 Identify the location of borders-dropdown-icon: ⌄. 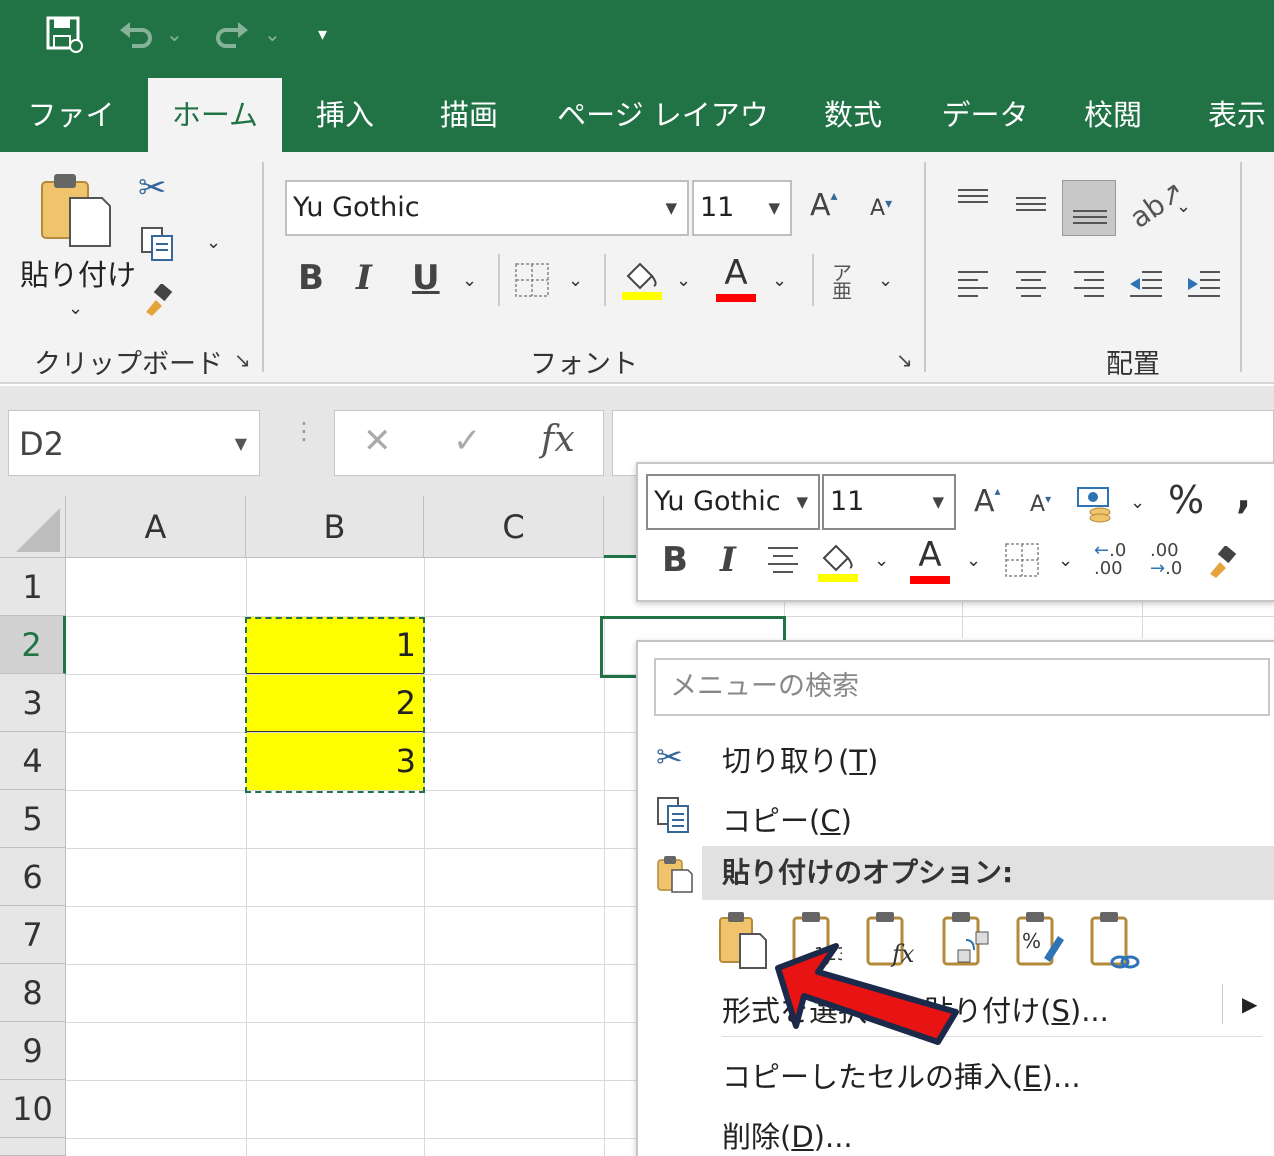
(575, 280).